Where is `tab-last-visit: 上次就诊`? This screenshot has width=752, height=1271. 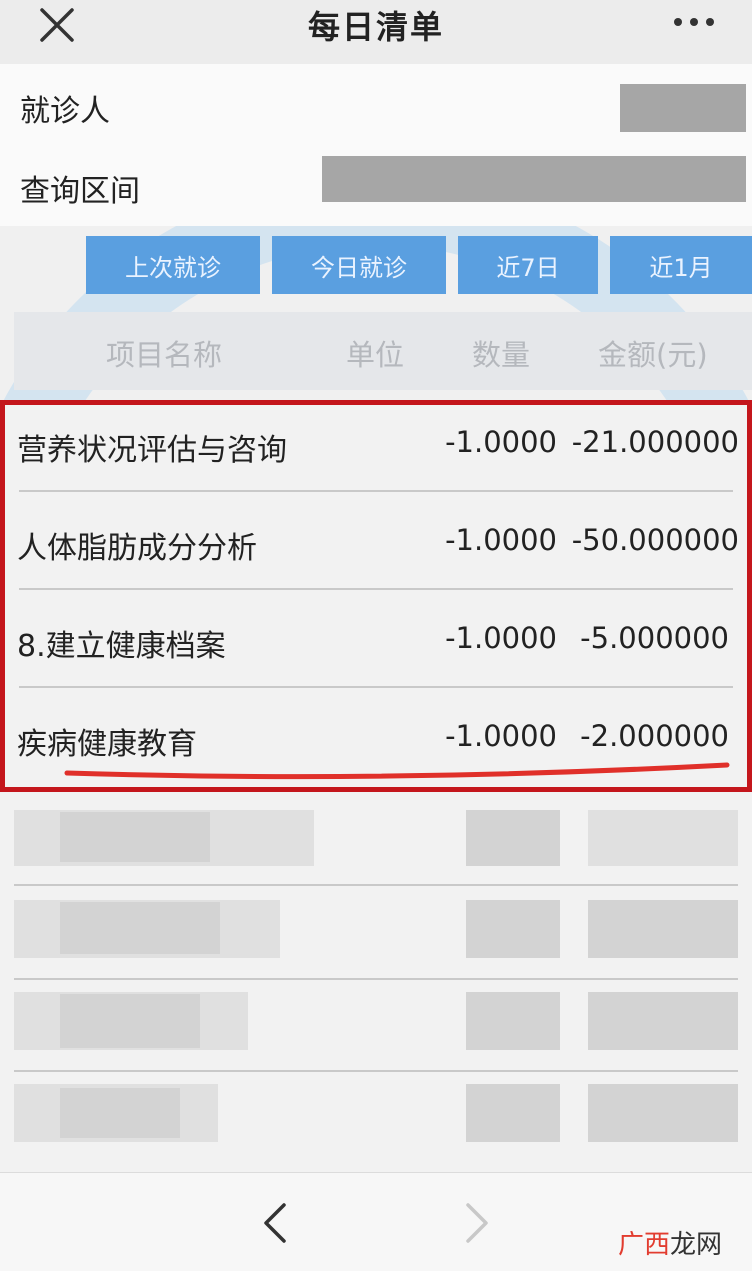 tab-last-visit: 上次就诊 is located at coordinates (173, 265).